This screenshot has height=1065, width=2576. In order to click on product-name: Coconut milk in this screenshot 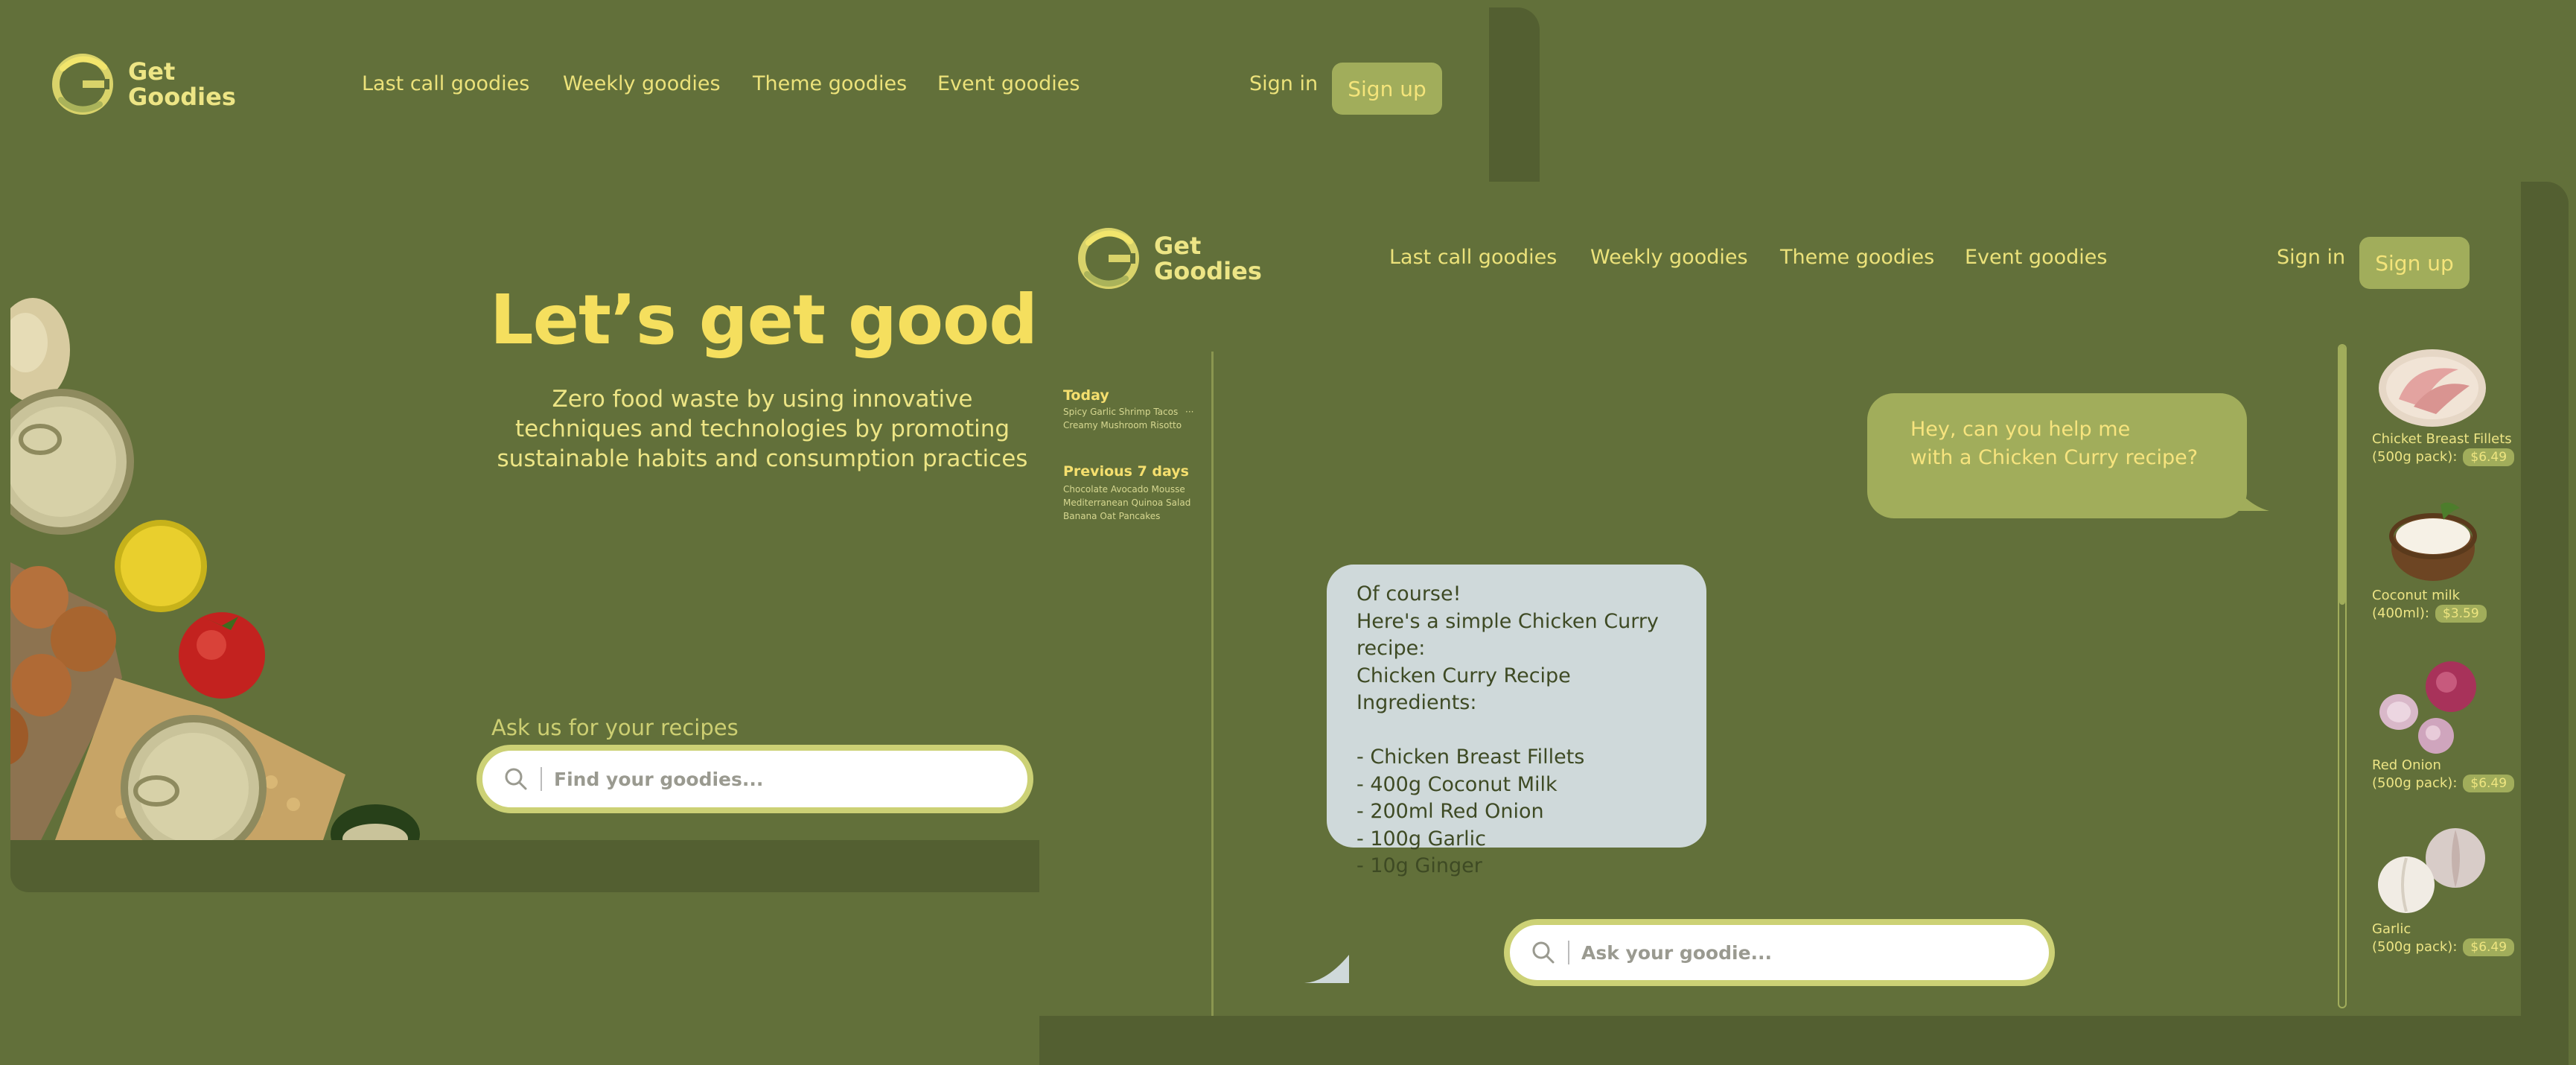, I will do `click(2416, 596)`.